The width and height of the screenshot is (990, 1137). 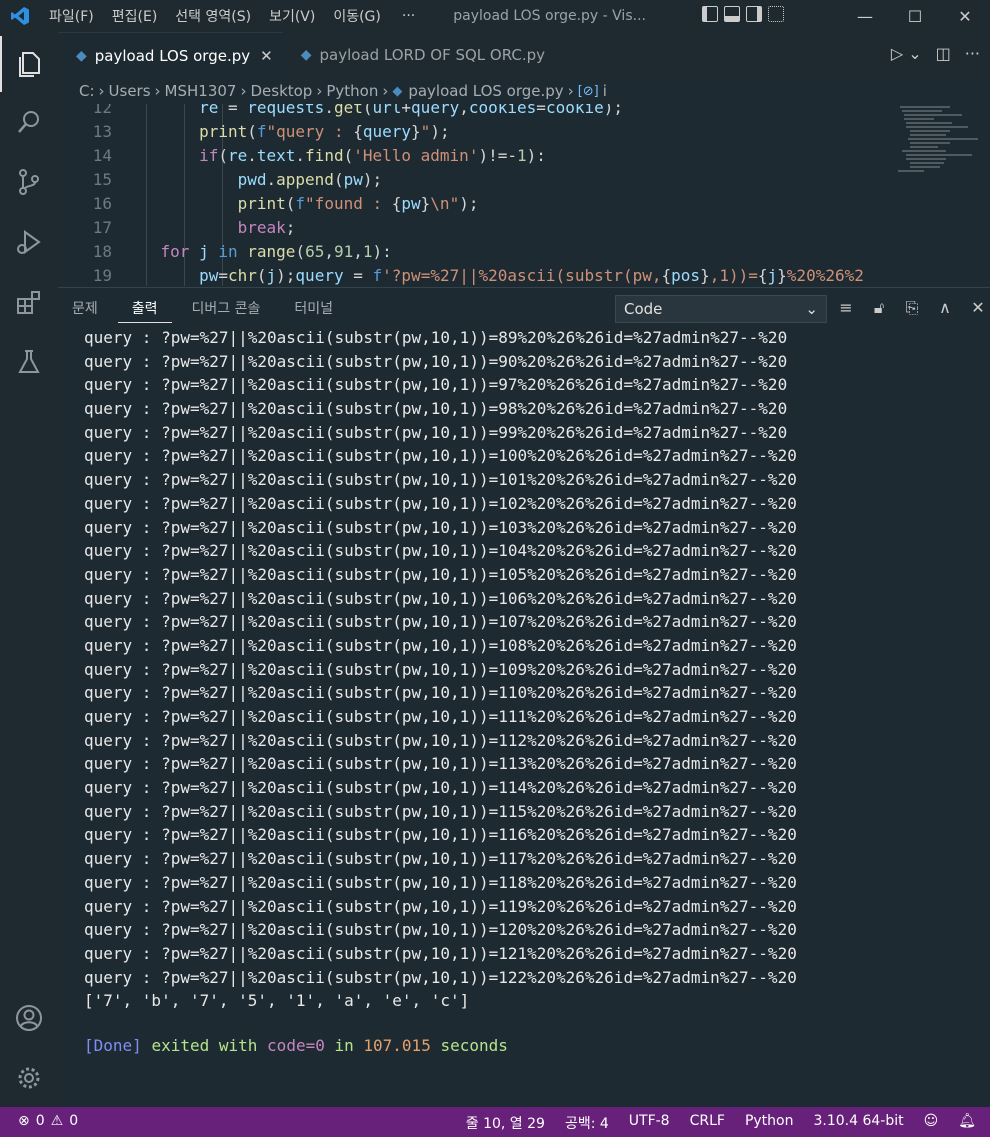 What do you see at coordinates (292, 16) in the screenshot?
I see `menu-view: 보기(V)` at bounding box center [292, 16].